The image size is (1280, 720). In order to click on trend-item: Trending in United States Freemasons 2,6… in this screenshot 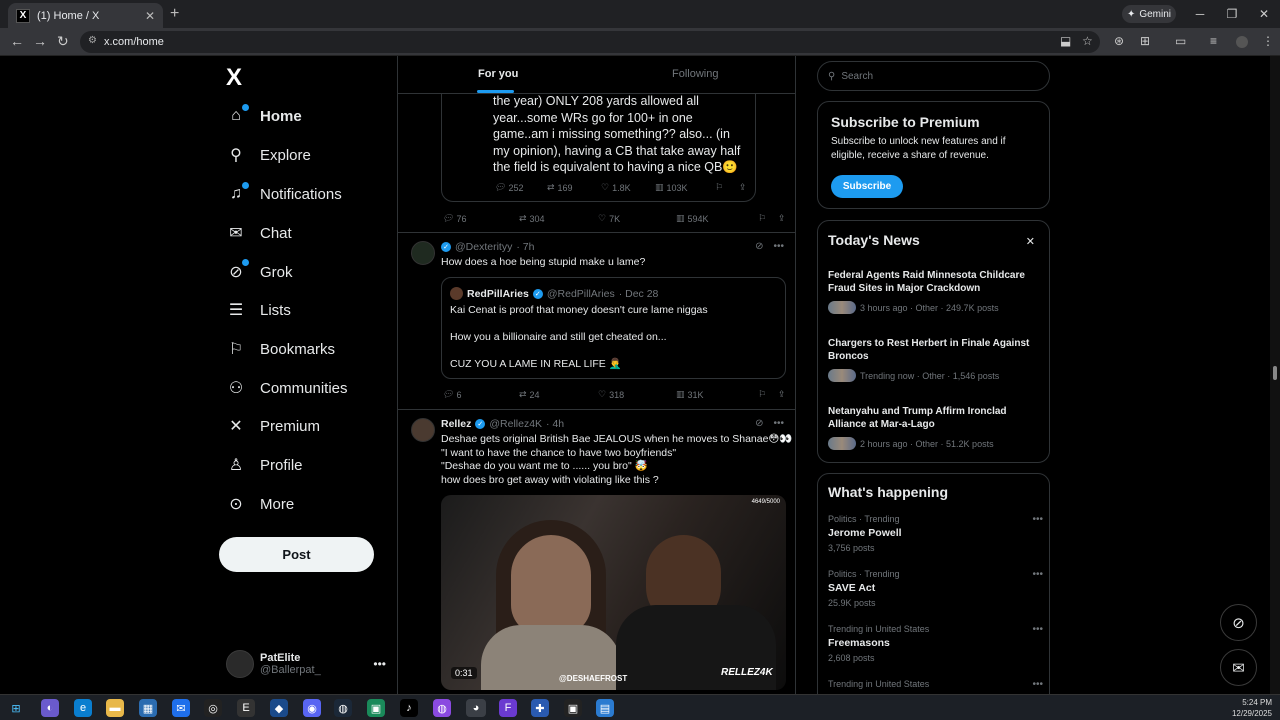, I will do `click(935, 643)`.